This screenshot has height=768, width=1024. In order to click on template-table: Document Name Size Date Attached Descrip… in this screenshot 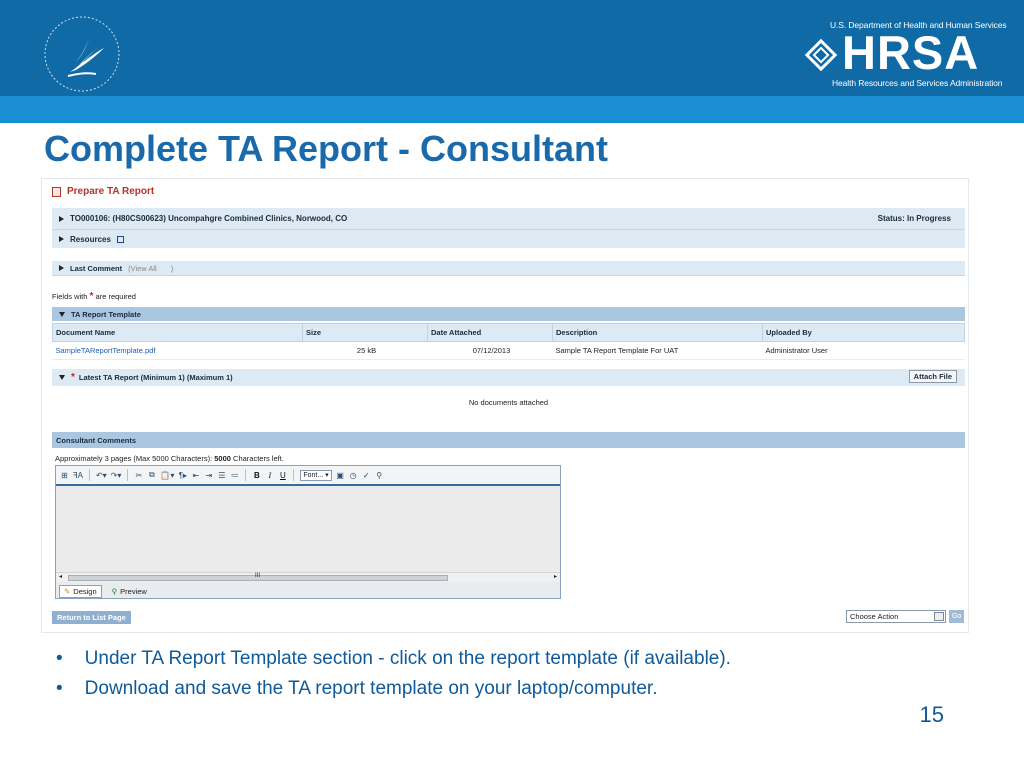, I will do `click(508, 341)`.